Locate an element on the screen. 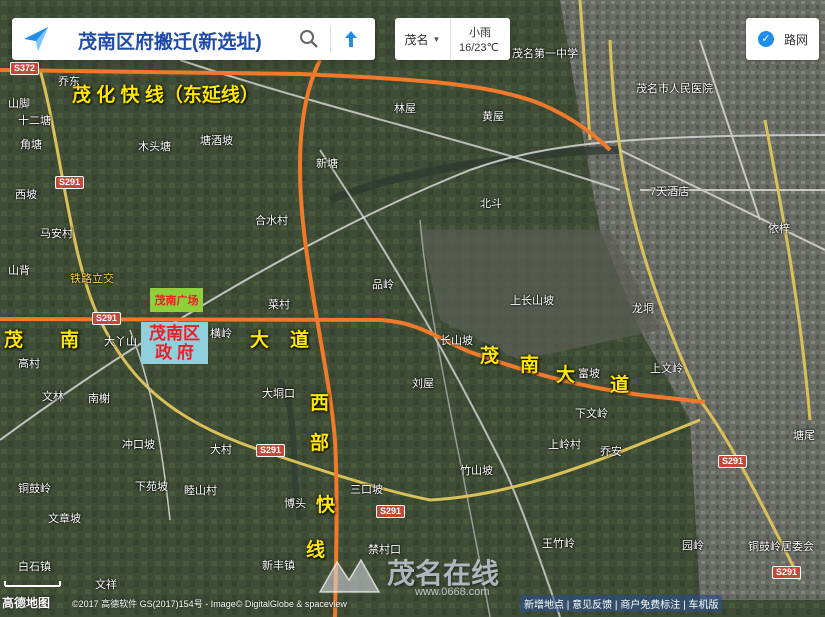  road-network-label: 路网 is located at coordinates (796, 40).